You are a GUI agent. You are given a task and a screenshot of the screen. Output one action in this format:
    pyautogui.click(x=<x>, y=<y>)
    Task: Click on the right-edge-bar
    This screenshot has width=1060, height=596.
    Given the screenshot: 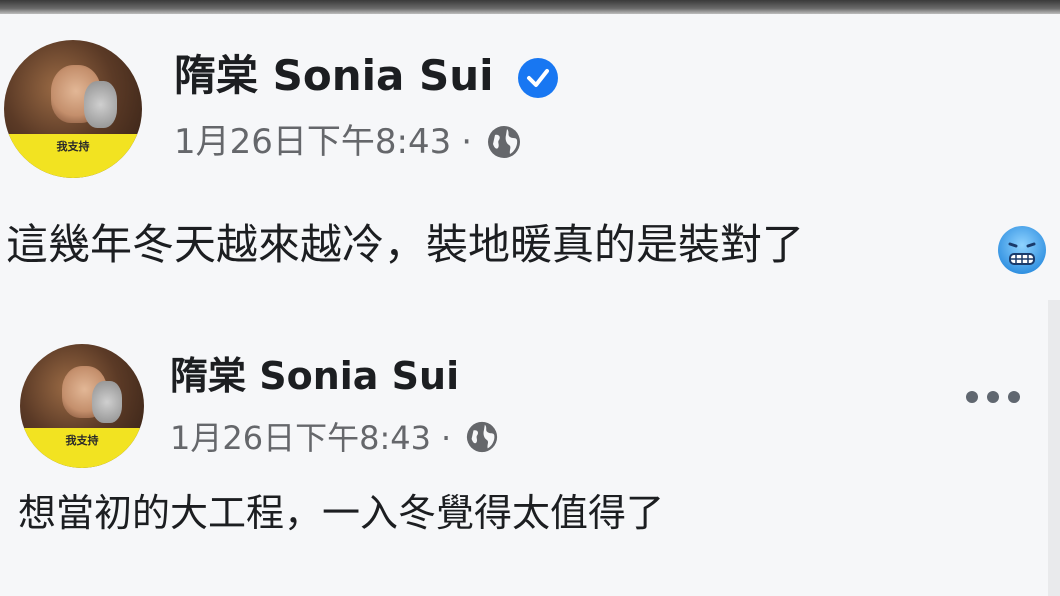 What is the action you would take?
    pyautogui.click(x=1054, y=448)
    